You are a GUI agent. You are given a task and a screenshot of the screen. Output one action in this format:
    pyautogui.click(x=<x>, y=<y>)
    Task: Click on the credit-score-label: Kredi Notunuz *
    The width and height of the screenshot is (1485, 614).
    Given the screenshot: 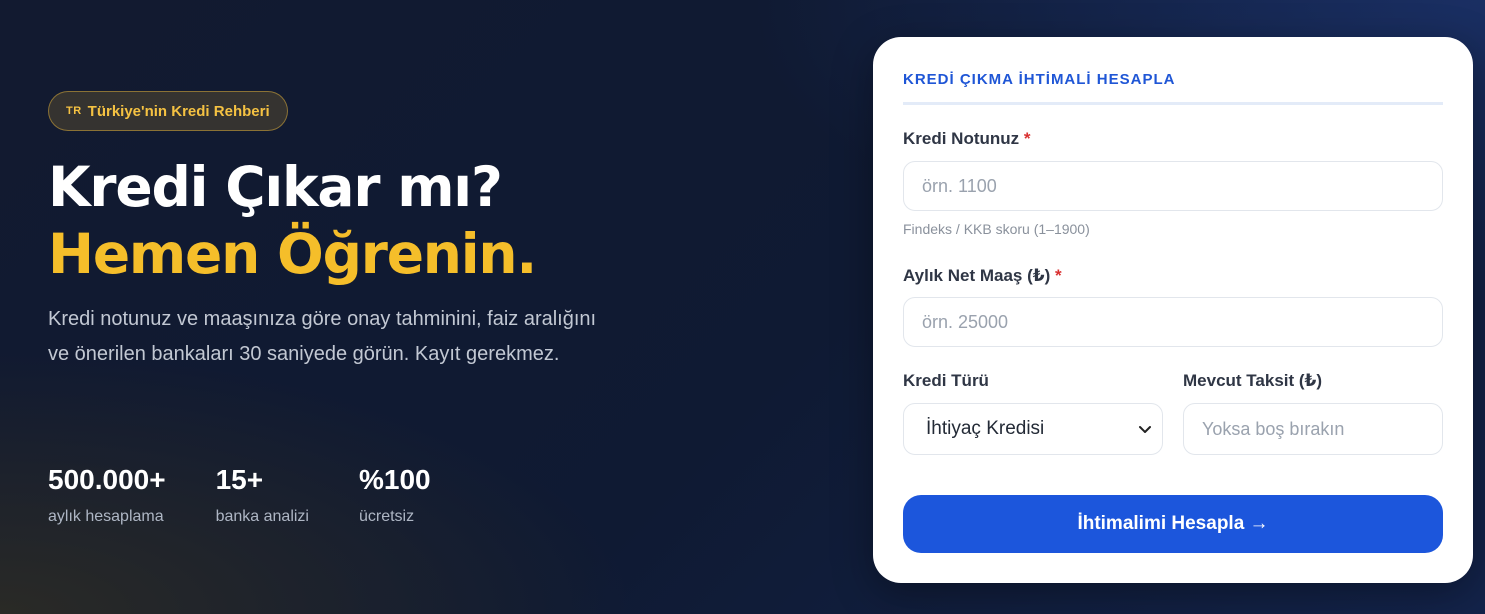 What is the action you would take?
    pyautogui.click(x=967, y=139)
    